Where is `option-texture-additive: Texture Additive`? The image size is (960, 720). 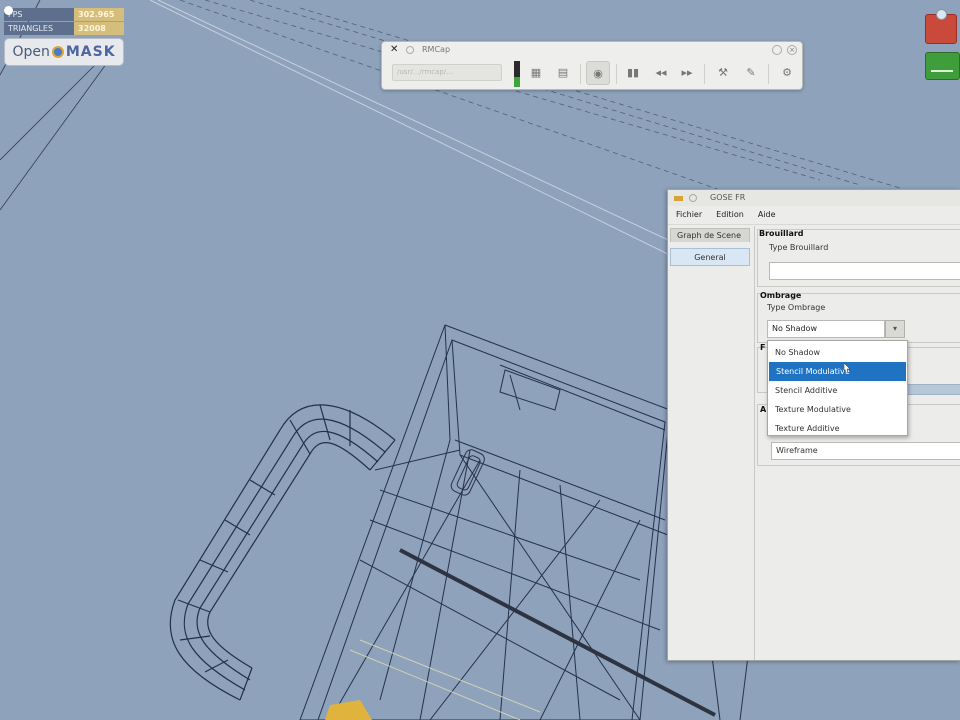
option-texture-additive: Texture Additive is located at coordinates (837, 428).